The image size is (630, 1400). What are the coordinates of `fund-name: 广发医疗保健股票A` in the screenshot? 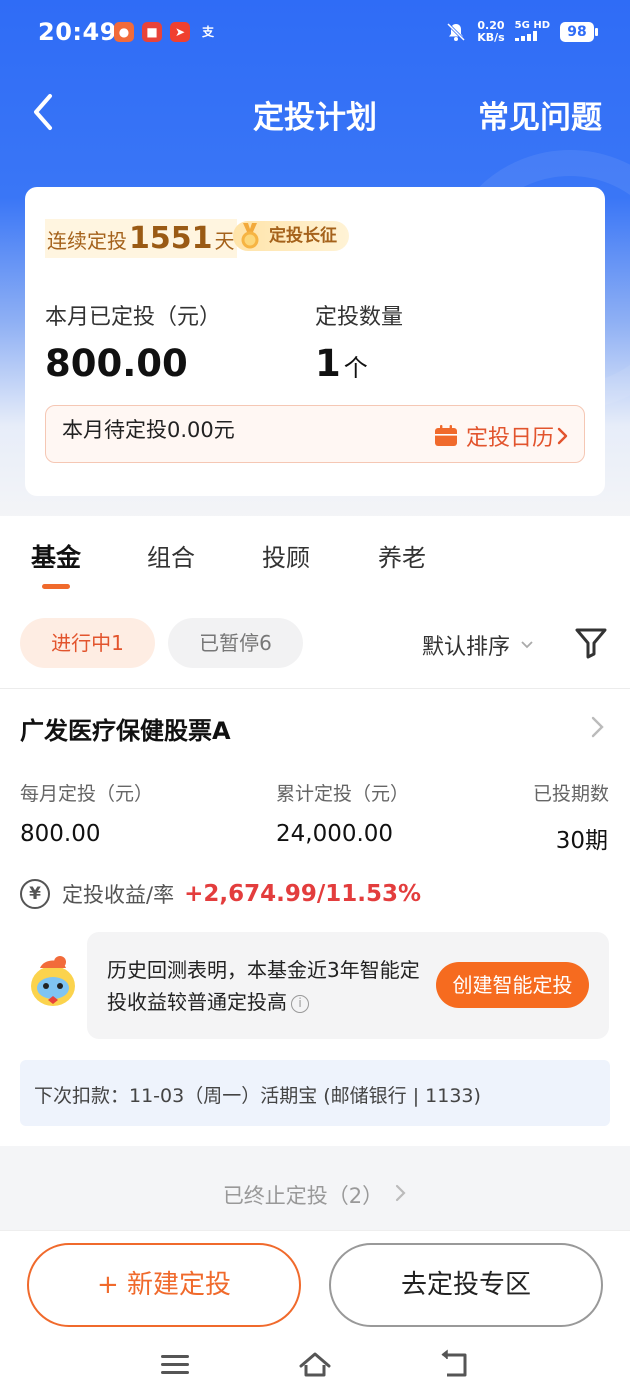 It's located at (125, 728).